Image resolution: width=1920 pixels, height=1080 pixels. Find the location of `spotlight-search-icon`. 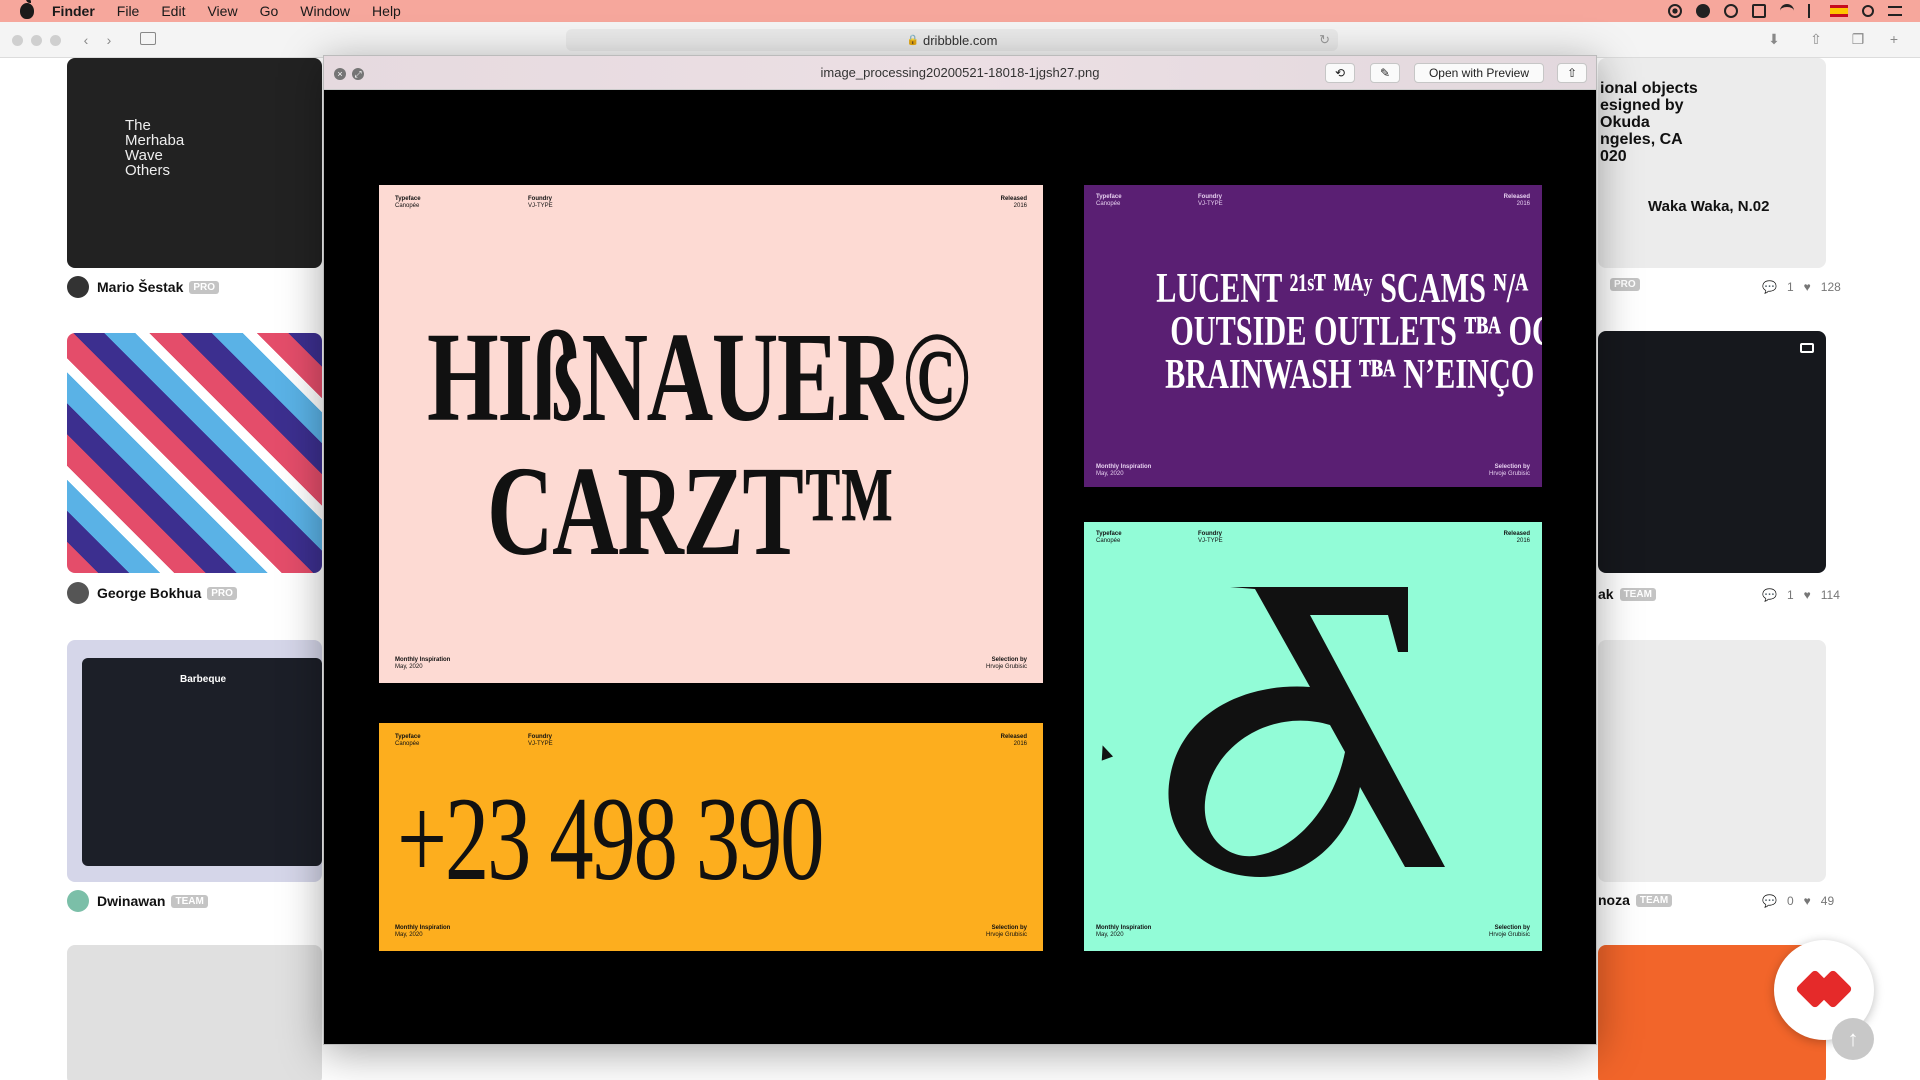

spotlight-search-icon is located at coordinates (1868, 11).